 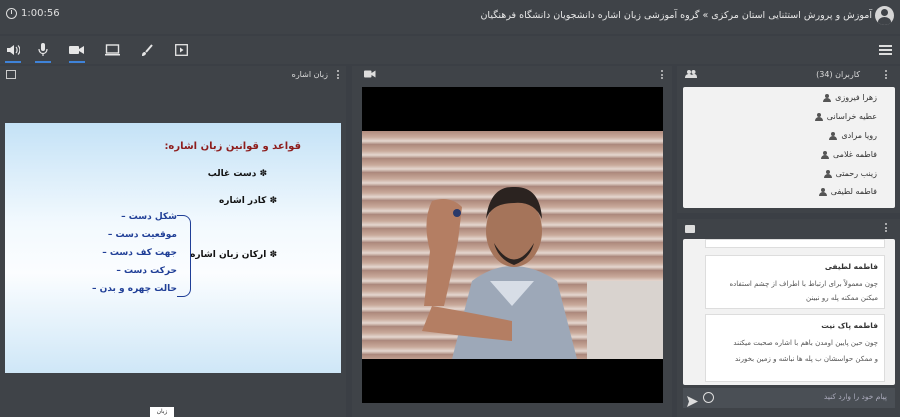 I want to click on slide-item-sign-frame: ✽ کادر اشاره, so click(x=247, y=201).